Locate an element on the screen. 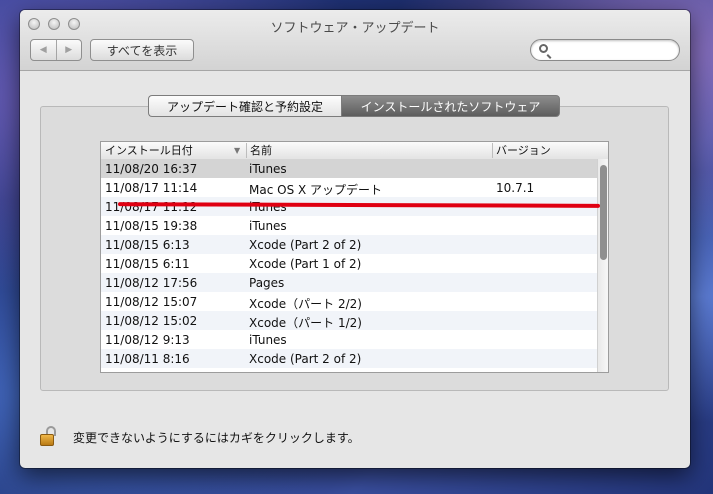 Image resolution: width=713 pixels, height=494 pixels. tab-check-updates: アップデート確認と予約設定 is located at coordinates (244, 106).